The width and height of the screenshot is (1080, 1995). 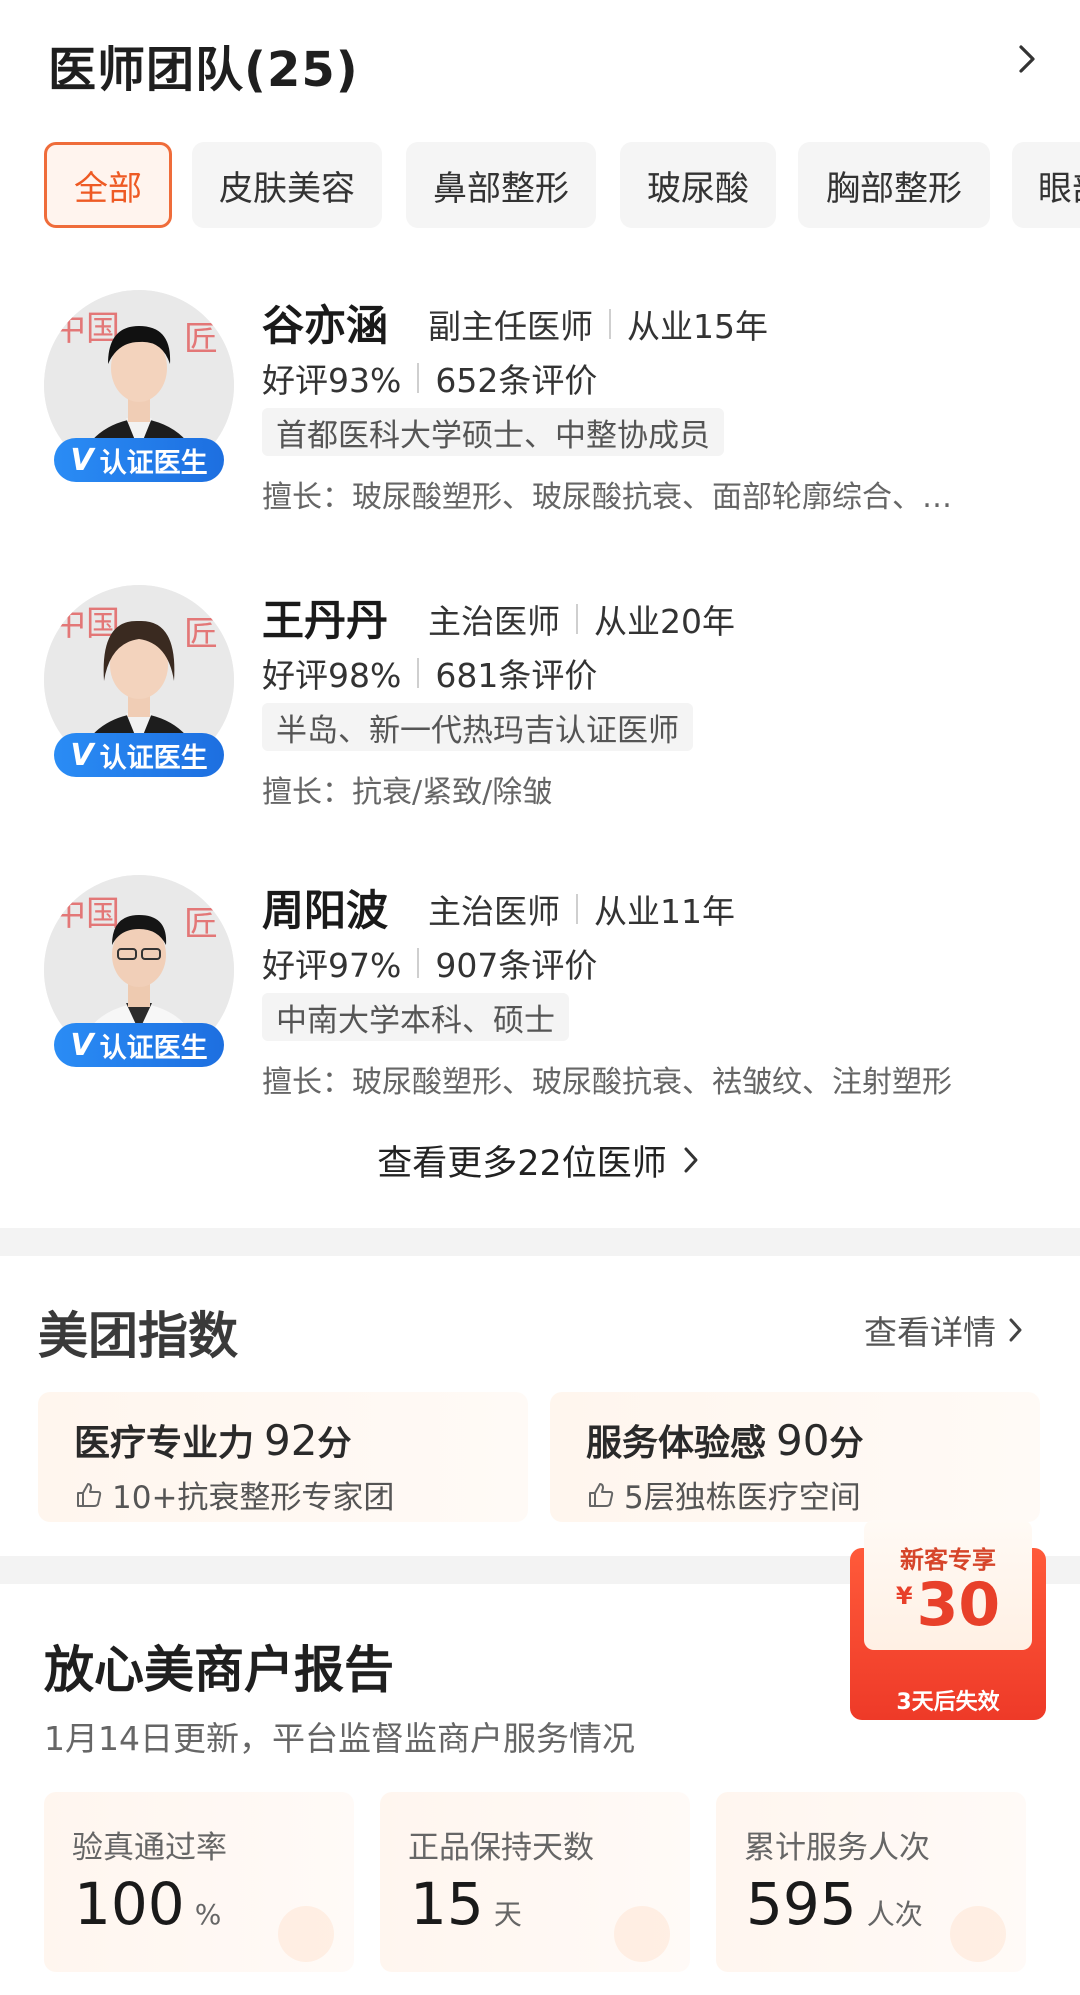 I want to click on index-card-sub: 10+抗衰整形专家团, so click(x=234, y=1494).